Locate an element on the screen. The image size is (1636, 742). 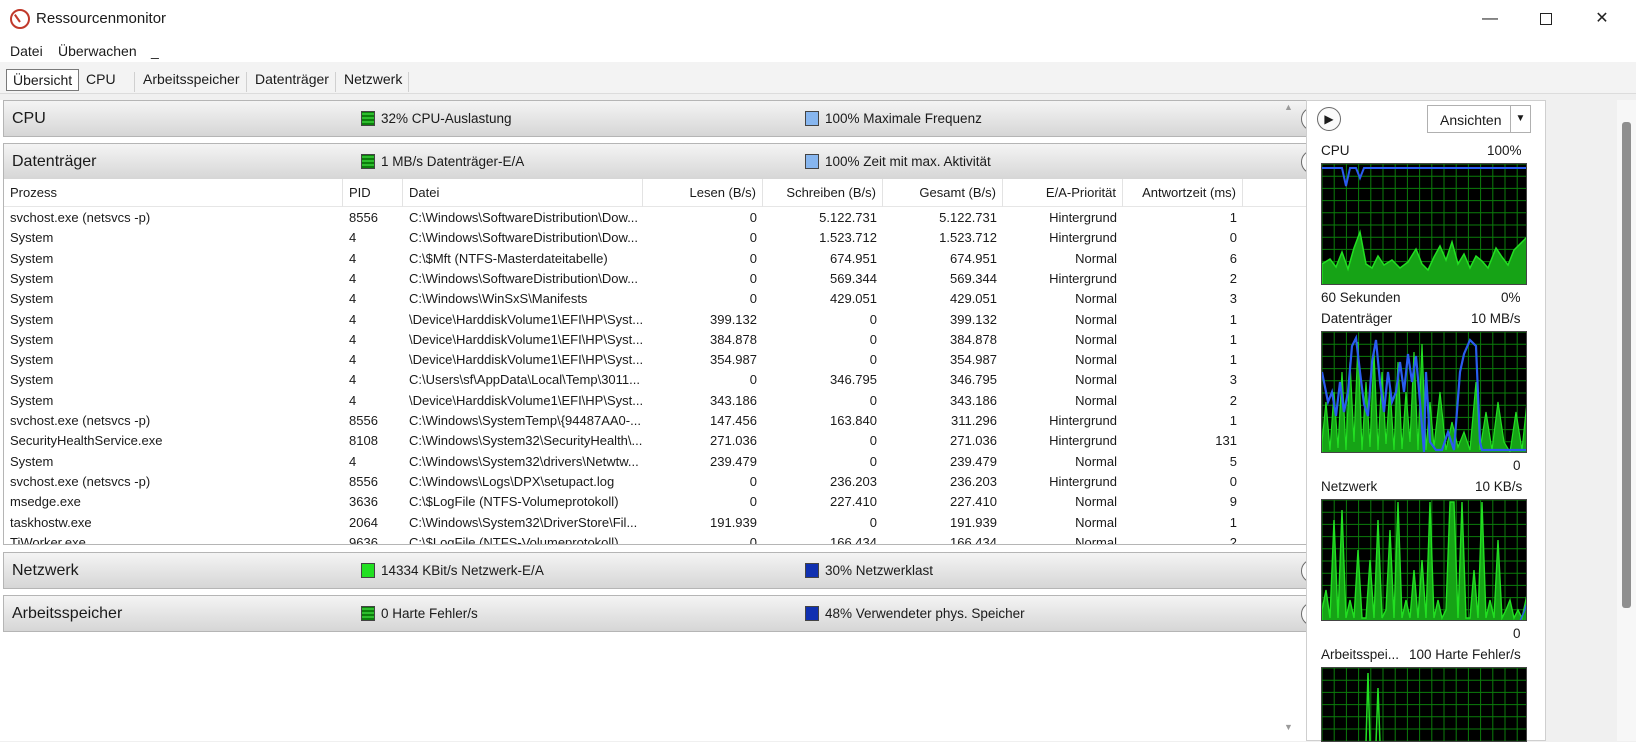
table-cell: System is located at coordinates (32, 258).